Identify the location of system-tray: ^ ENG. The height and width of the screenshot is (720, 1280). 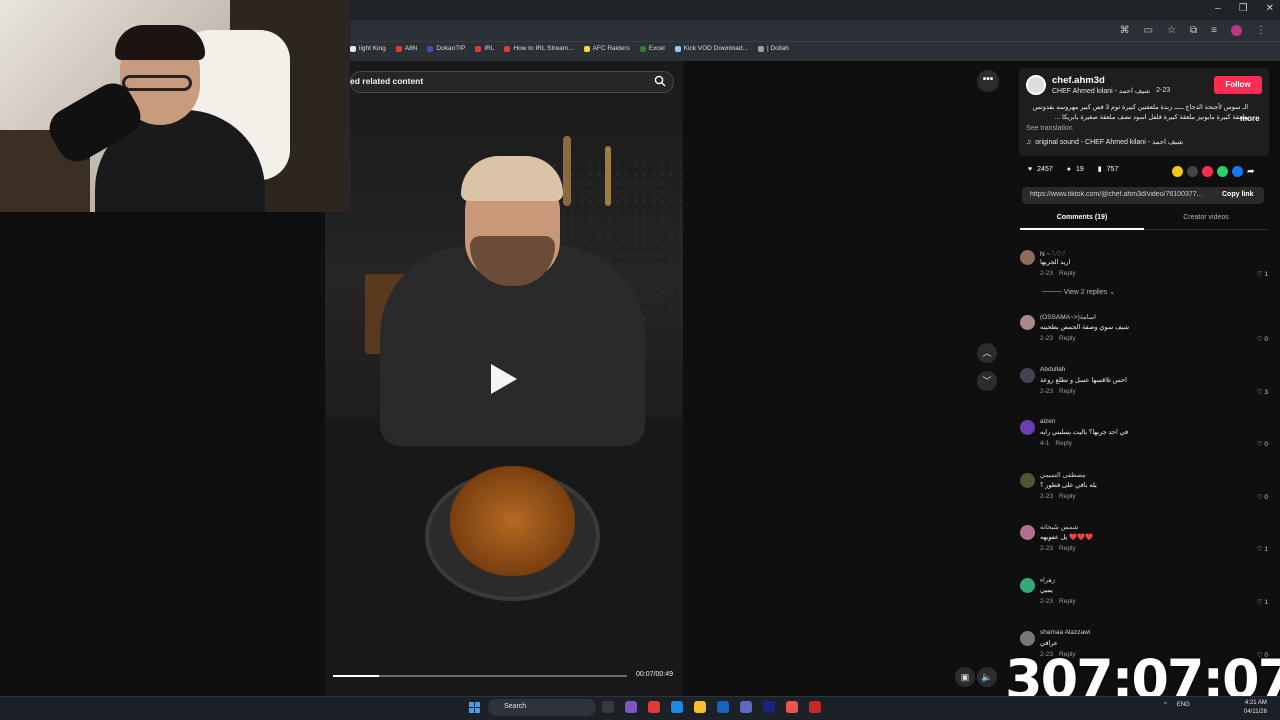
(1177, 705).